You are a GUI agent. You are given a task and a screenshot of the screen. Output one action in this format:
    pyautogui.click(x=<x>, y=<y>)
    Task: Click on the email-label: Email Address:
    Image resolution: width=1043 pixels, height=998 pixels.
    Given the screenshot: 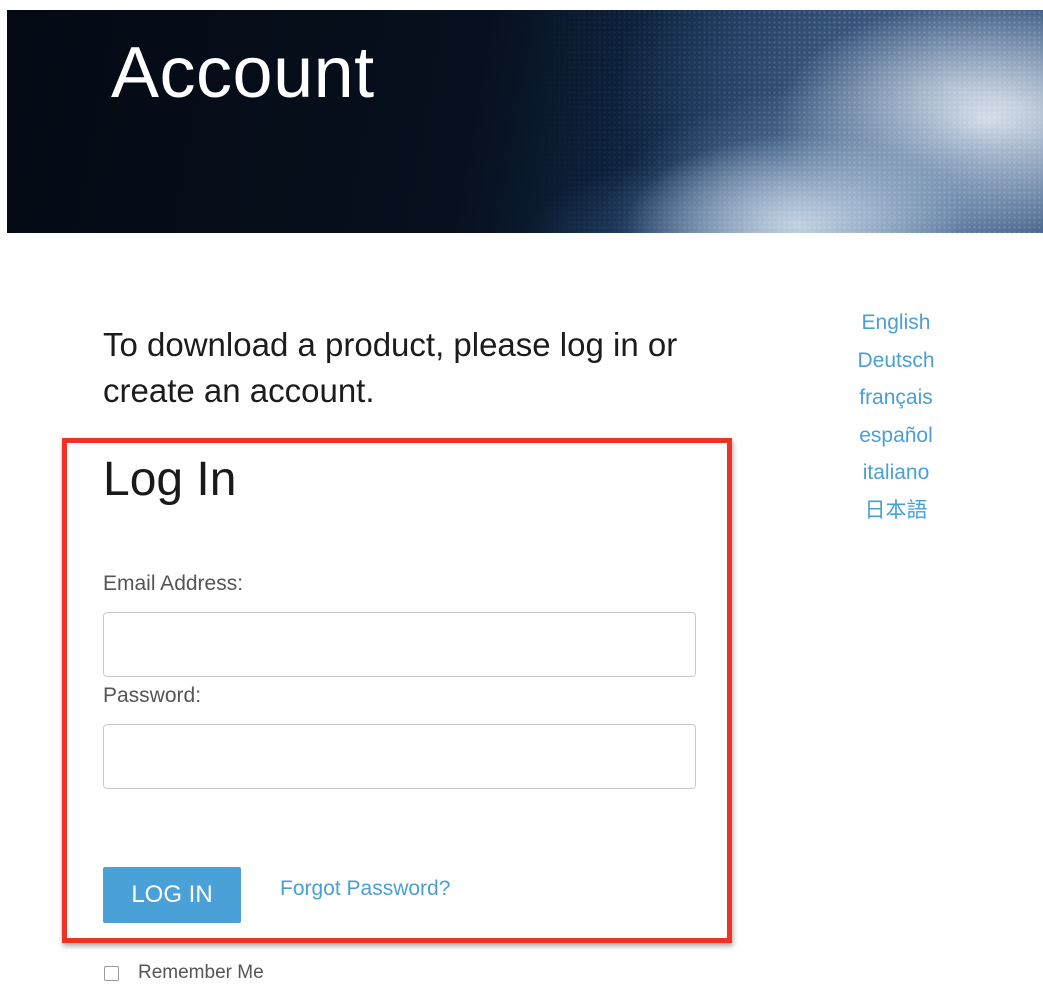 What is the action you would take?
    pyautogui.click(x=173, y=583)
    